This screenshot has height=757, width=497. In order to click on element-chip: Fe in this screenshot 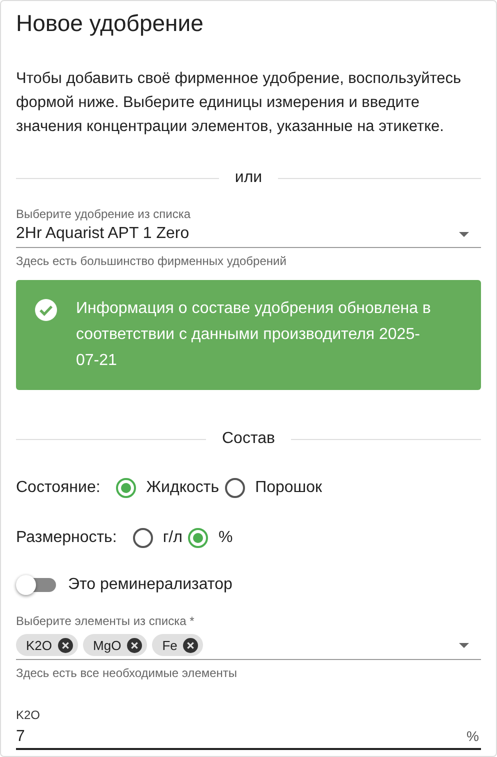, I will do `click(178, 645)`.